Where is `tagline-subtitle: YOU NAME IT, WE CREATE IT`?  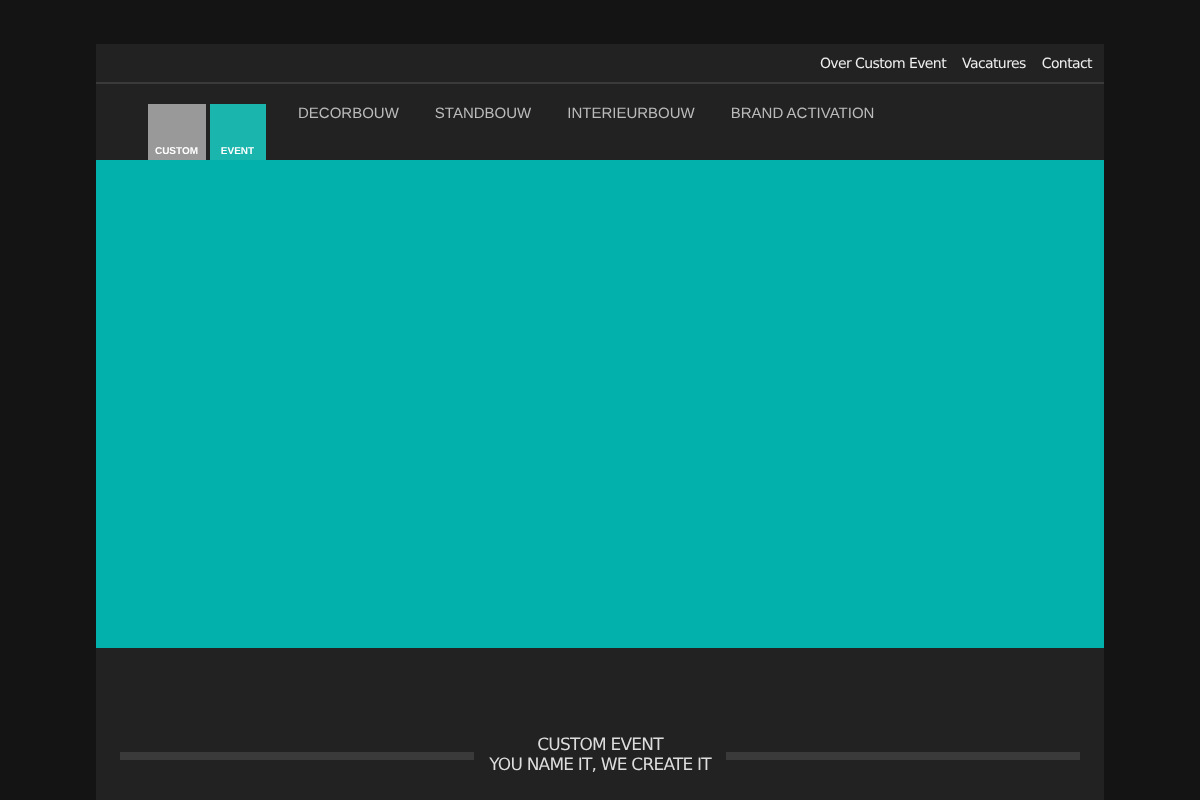
tagline-subtitle: YOU NAME IT, WE CREATE IT is located at coordinates (600, 766).